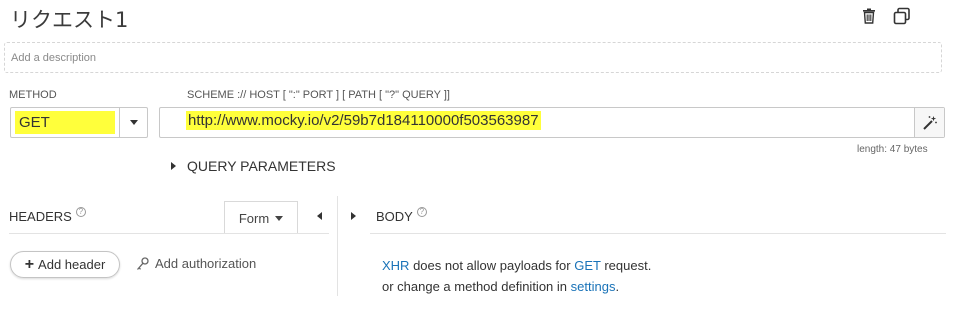 This screenshot has width=958, height=311. I want to click on headers-title: HEADERS?, so click(47, 215).